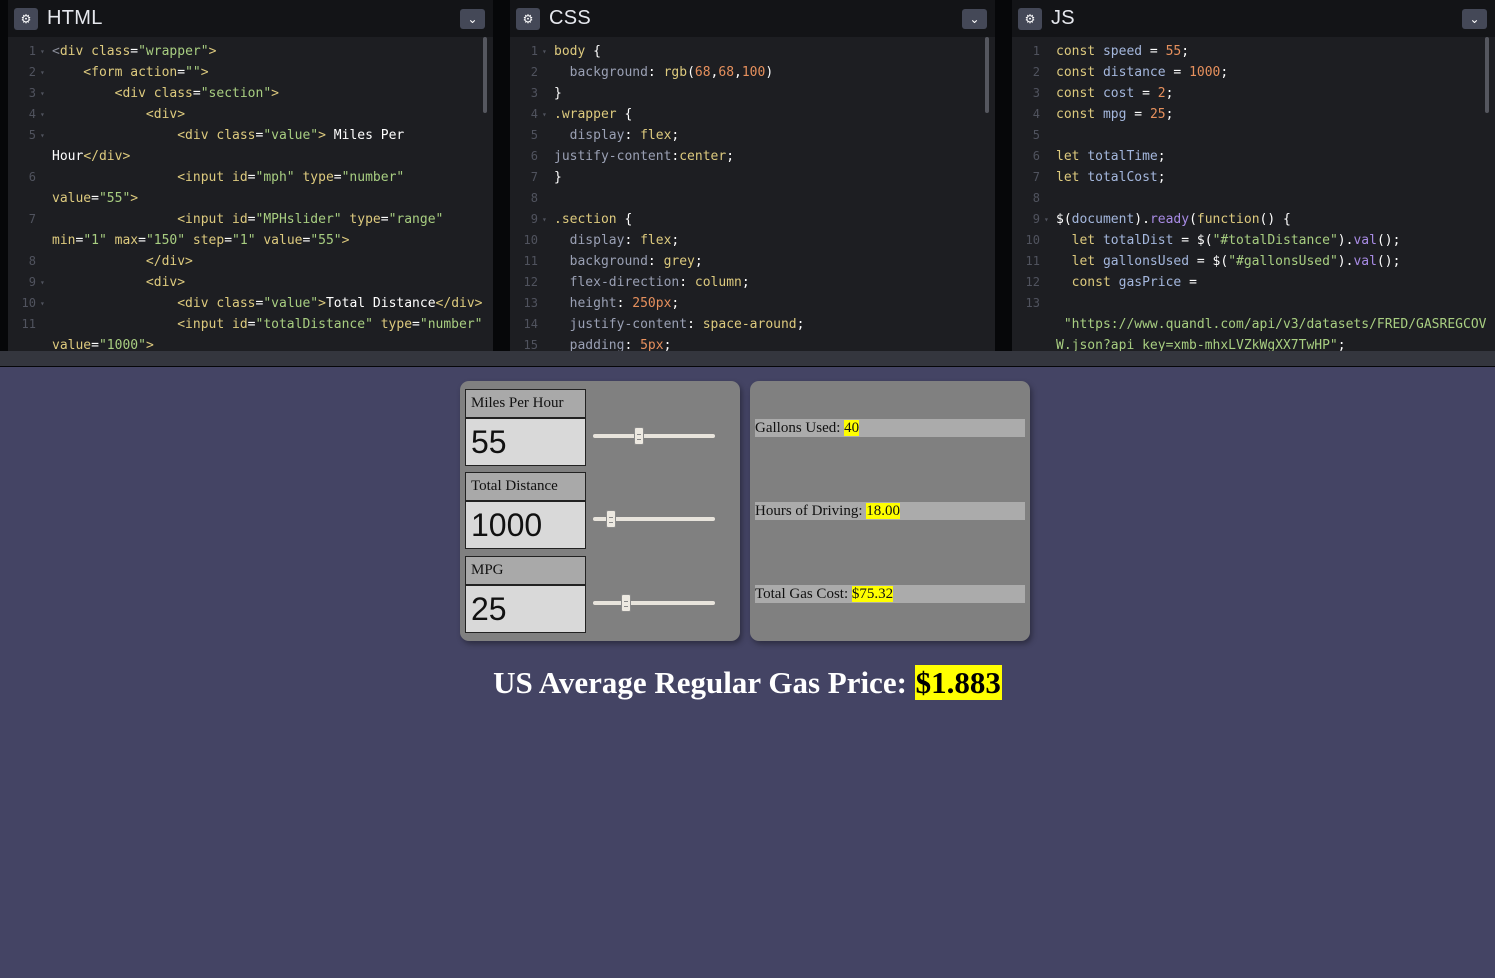  What do you see at coordinates (1253, 72) in the screenshot?
I see `code-line: 2 const distance = 1000;` at bounding box center [1253, 72].